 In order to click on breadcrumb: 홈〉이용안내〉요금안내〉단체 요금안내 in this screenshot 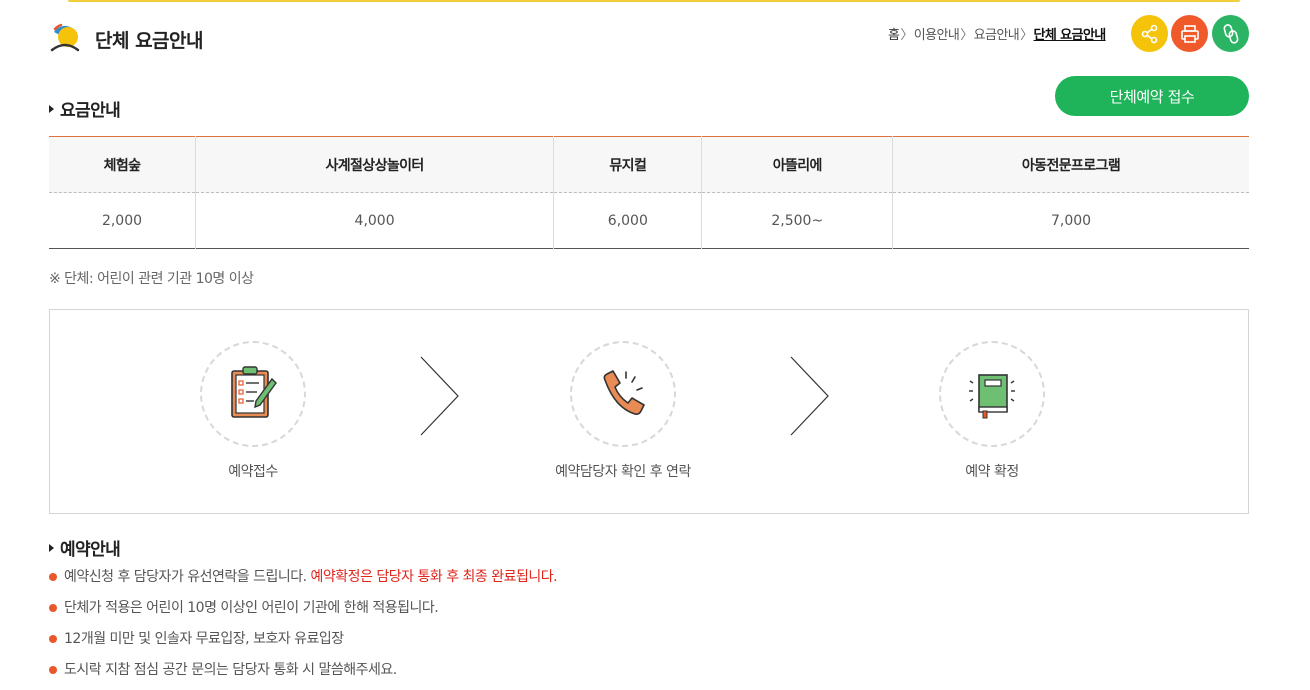, I will do `click(997, 35)`.